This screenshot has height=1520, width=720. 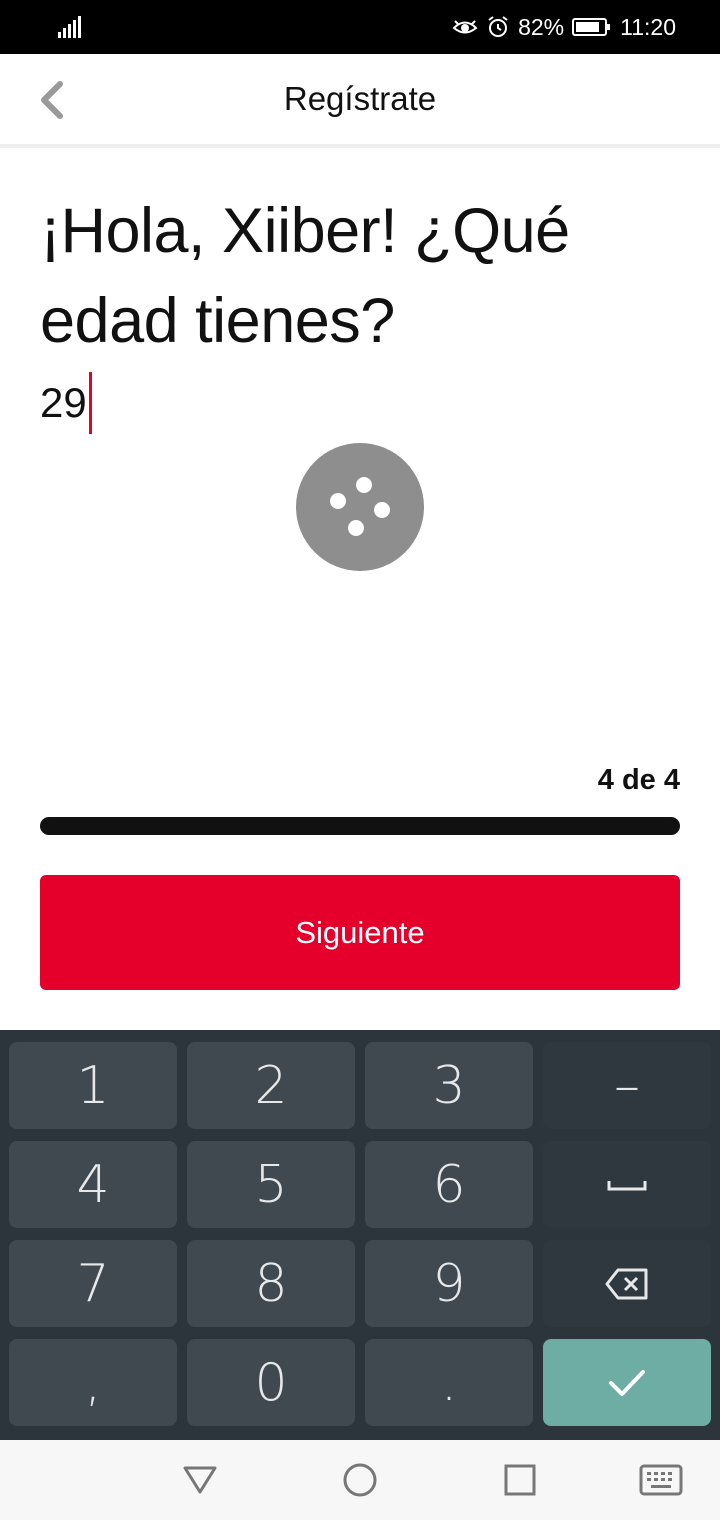 I want to click on key-4: 4, so click(x=93, y=1184).